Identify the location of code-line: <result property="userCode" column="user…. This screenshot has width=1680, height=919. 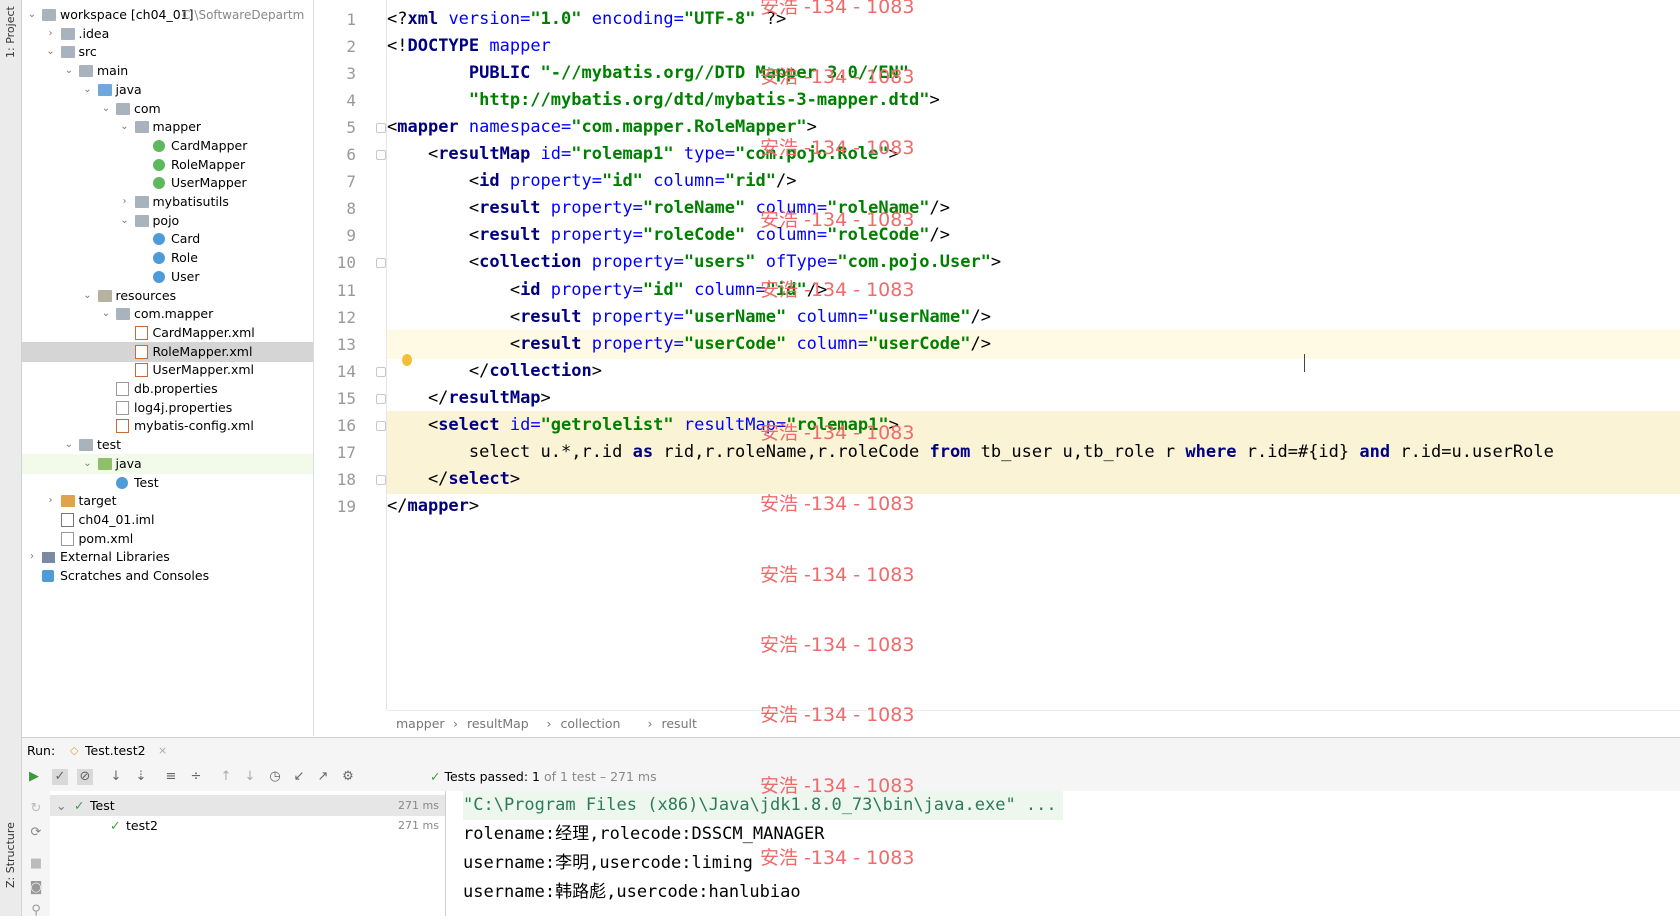
(1033, 344).